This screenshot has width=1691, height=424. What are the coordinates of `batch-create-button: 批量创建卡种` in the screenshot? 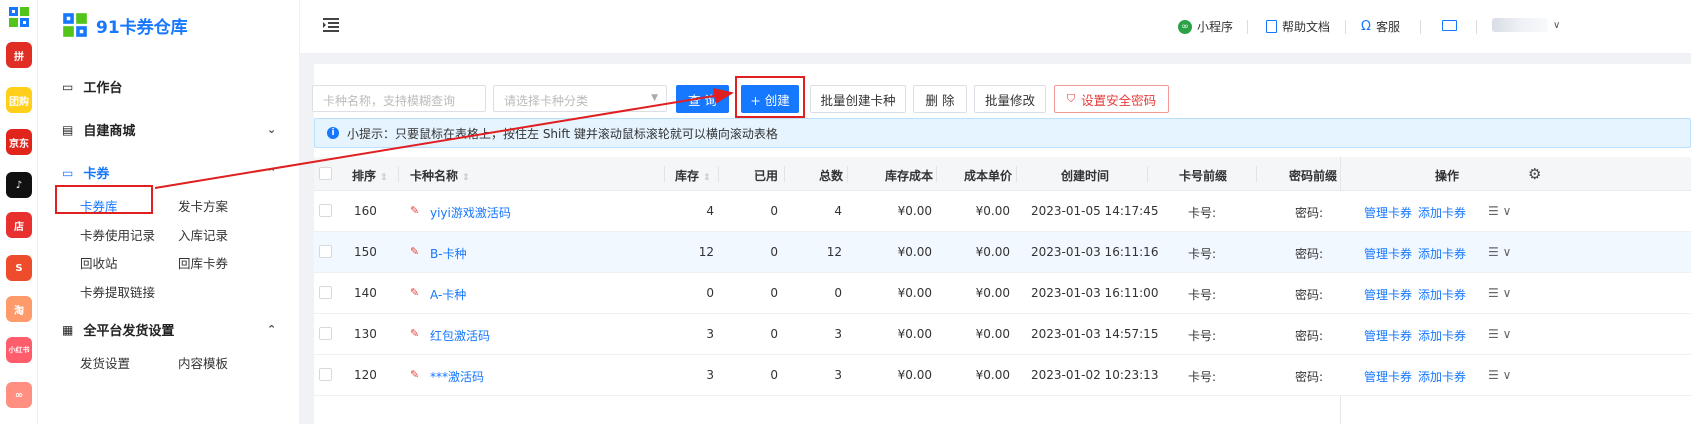 It's located at (858, 99).